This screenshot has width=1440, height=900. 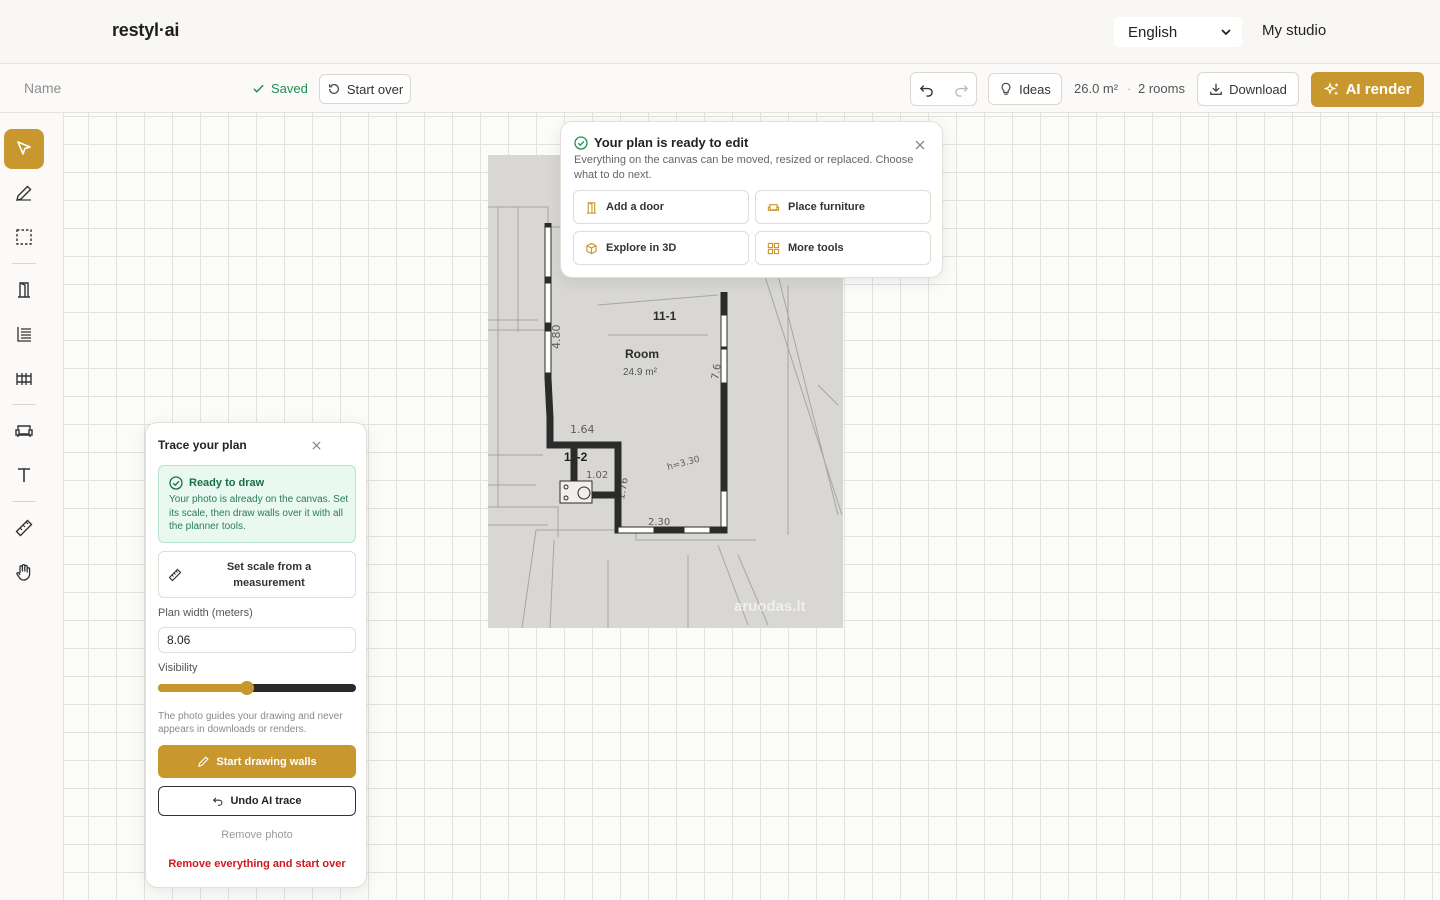 I want to click on download-button: Download, so click(x=1248, y=89).